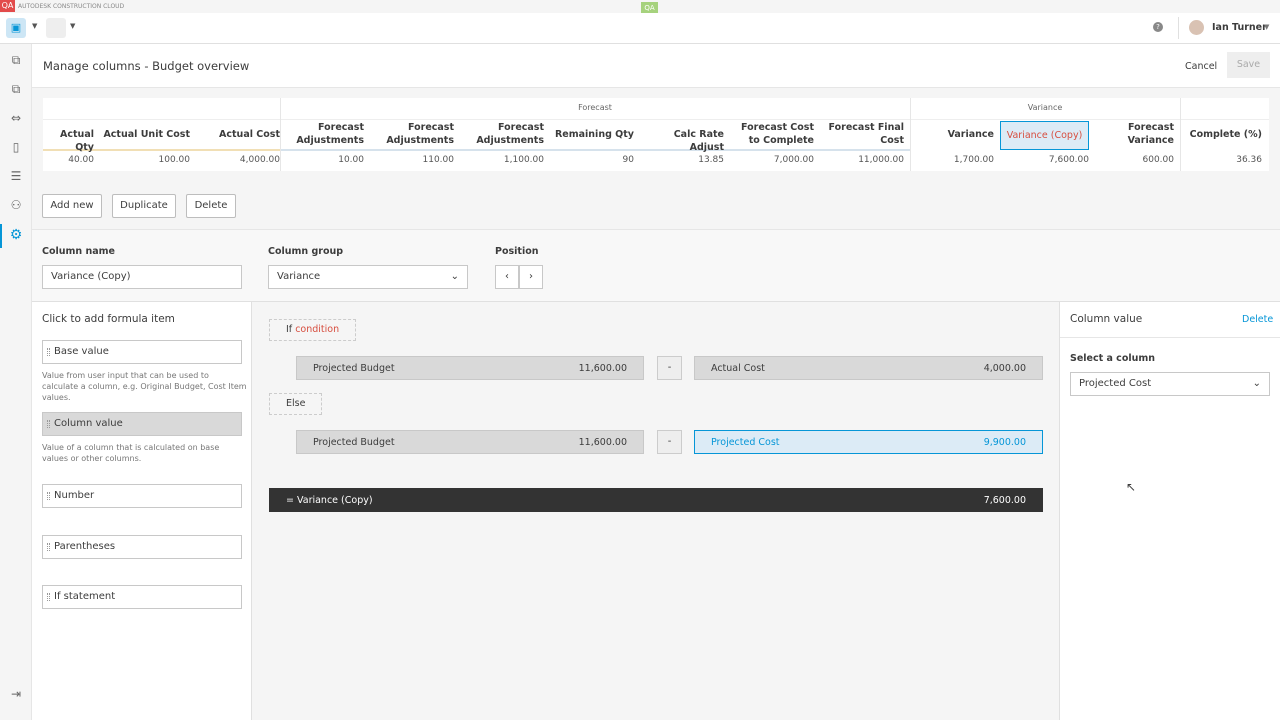 The height and width of the screenshot is (720, 1280). What do you see at coordinates (317, 329) in the screenshot?
I see `condition-placeholder: condition` at bounding box center [317, 329].